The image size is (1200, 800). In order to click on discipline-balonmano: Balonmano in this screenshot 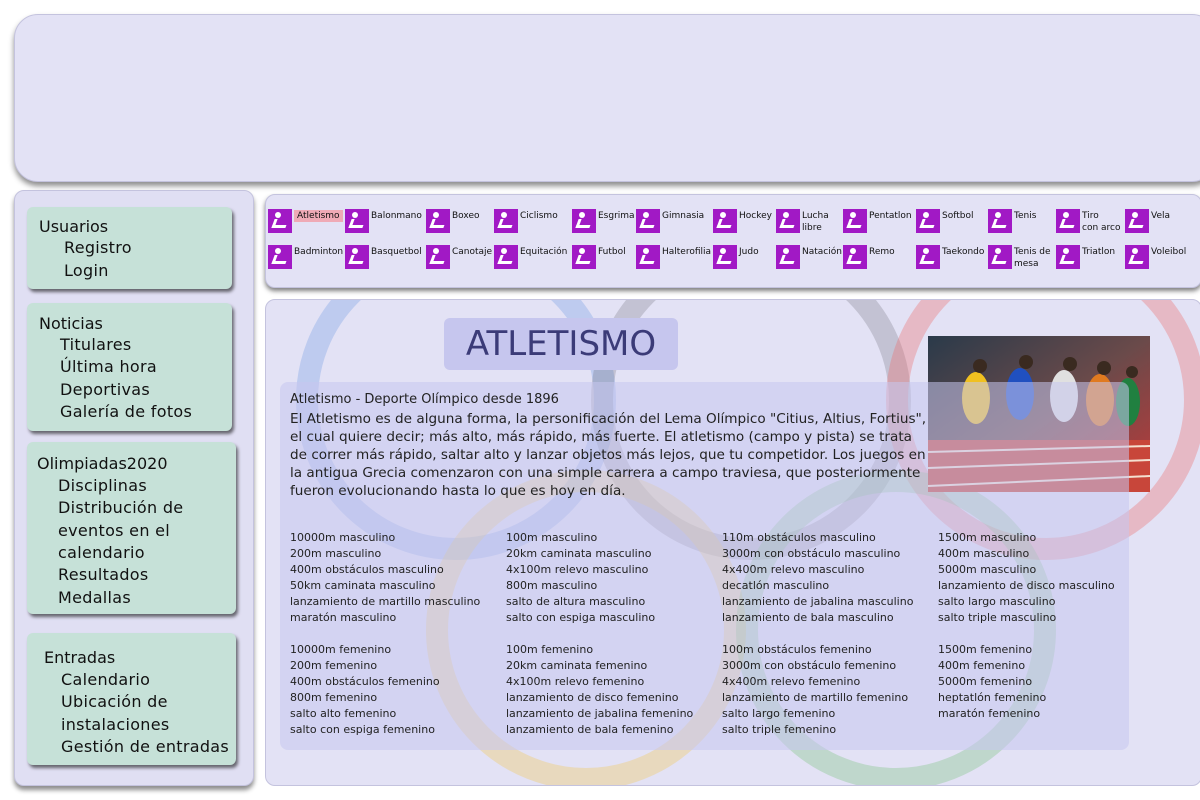, I will do `click(383, 221)`.